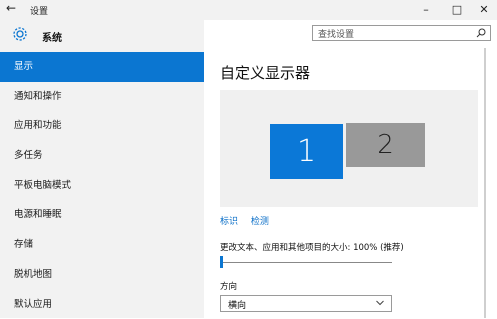 Image resolution: width=497 pixels, height=319 pixels. I want to click on sidebar-item-default-apps: 默认应用, so click(102, 304).